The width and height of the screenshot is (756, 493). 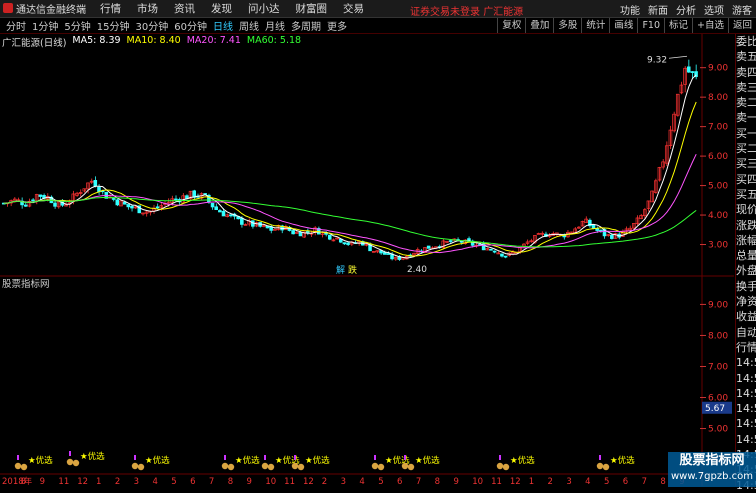 What do you see at coordinates (455, 481) in the screenshot?
I see `date-tick-label: 9` at bounding box center [455, 481].